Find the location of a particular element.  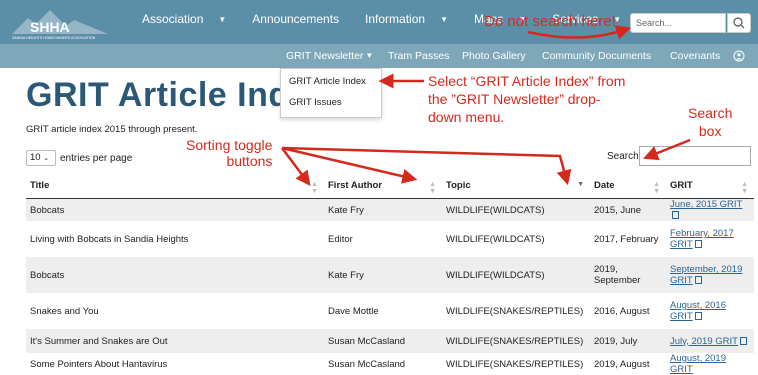

annotation-do-not-search: Do not search here! is located at coordinates (550, 21).